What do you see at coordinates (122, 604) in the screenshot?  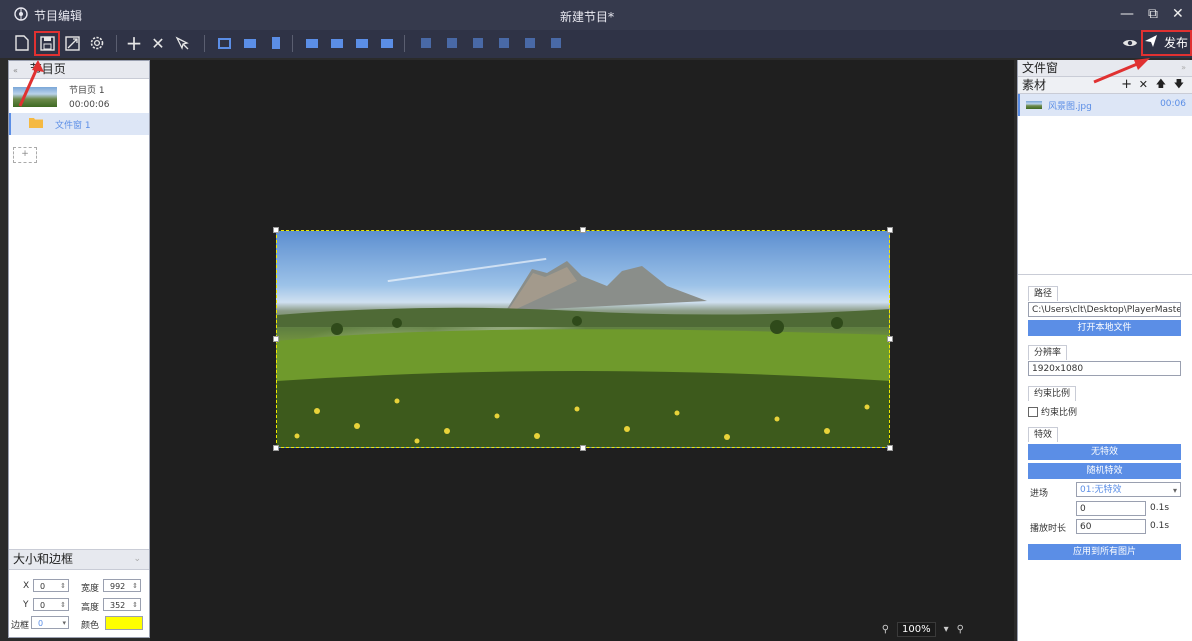 I see `height-input: 352 ⇕` at bounding box center [122, 604].